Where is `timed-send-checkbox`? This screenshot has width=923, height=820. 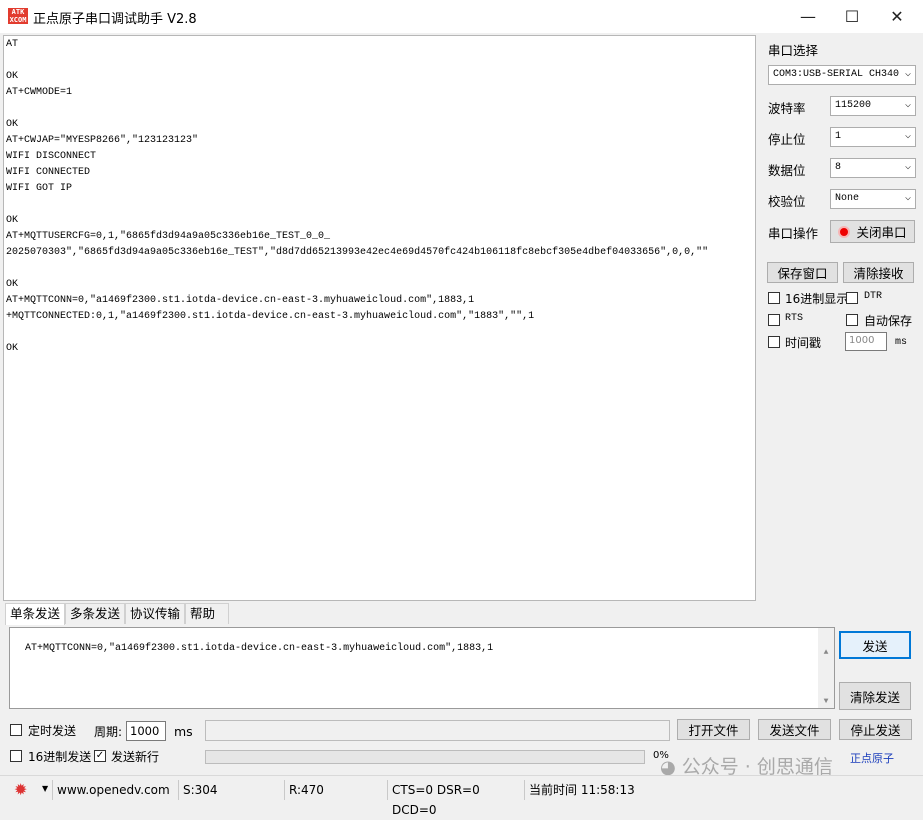
timed-send-checkbox is located at coordinates (16, 730).